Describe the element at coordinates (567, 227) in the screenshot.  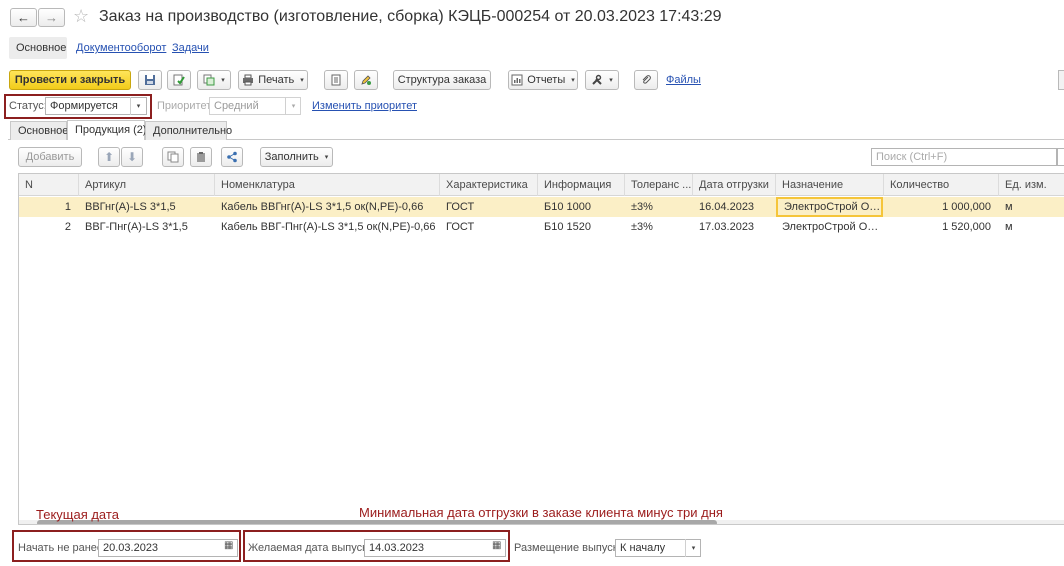
I see `cell-info: Б10 1520` at that location.